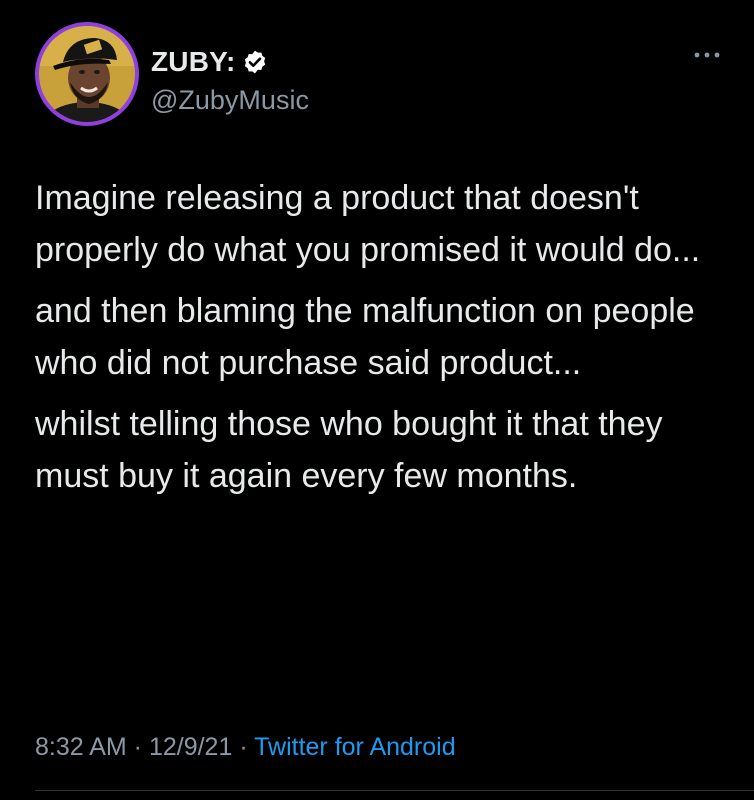 This screenshot has width=754, height=800. I want to click on tweet-date: 12/9/21, so click(190, 747).